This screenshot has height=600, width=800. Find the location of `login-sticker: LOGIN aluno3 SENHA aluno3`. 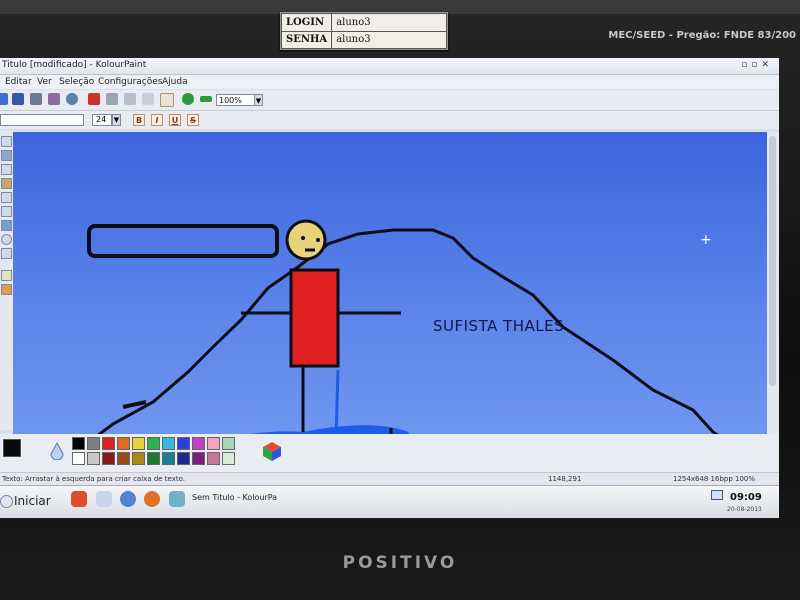

login-sticker: LOGIN aluno3 SENHA aluno3 is located at coordinates (364, 31).